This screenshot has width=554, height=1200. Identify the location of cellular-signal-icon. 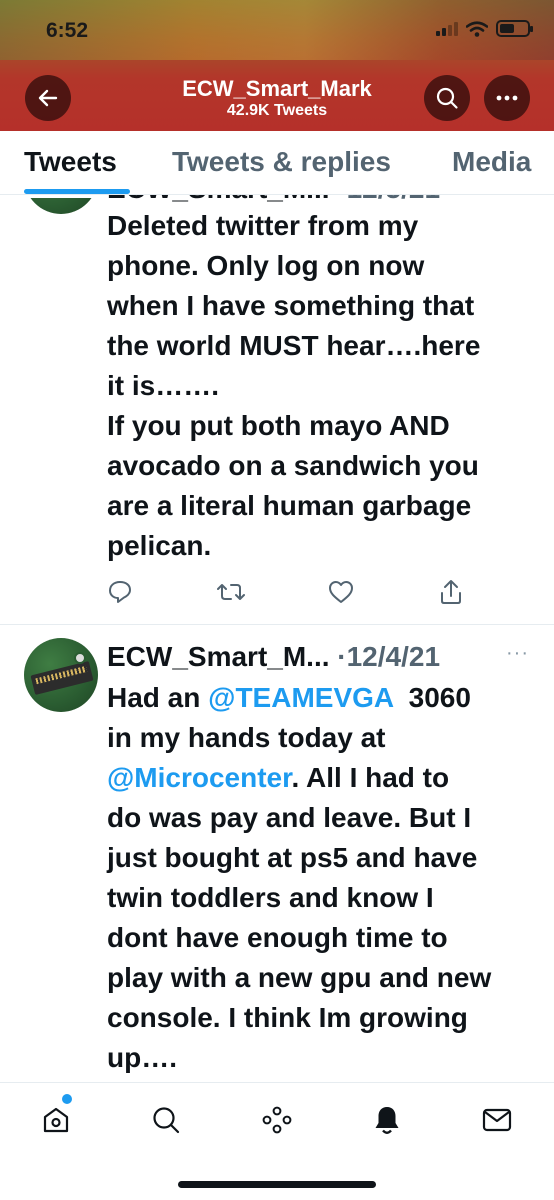
(447, 28).